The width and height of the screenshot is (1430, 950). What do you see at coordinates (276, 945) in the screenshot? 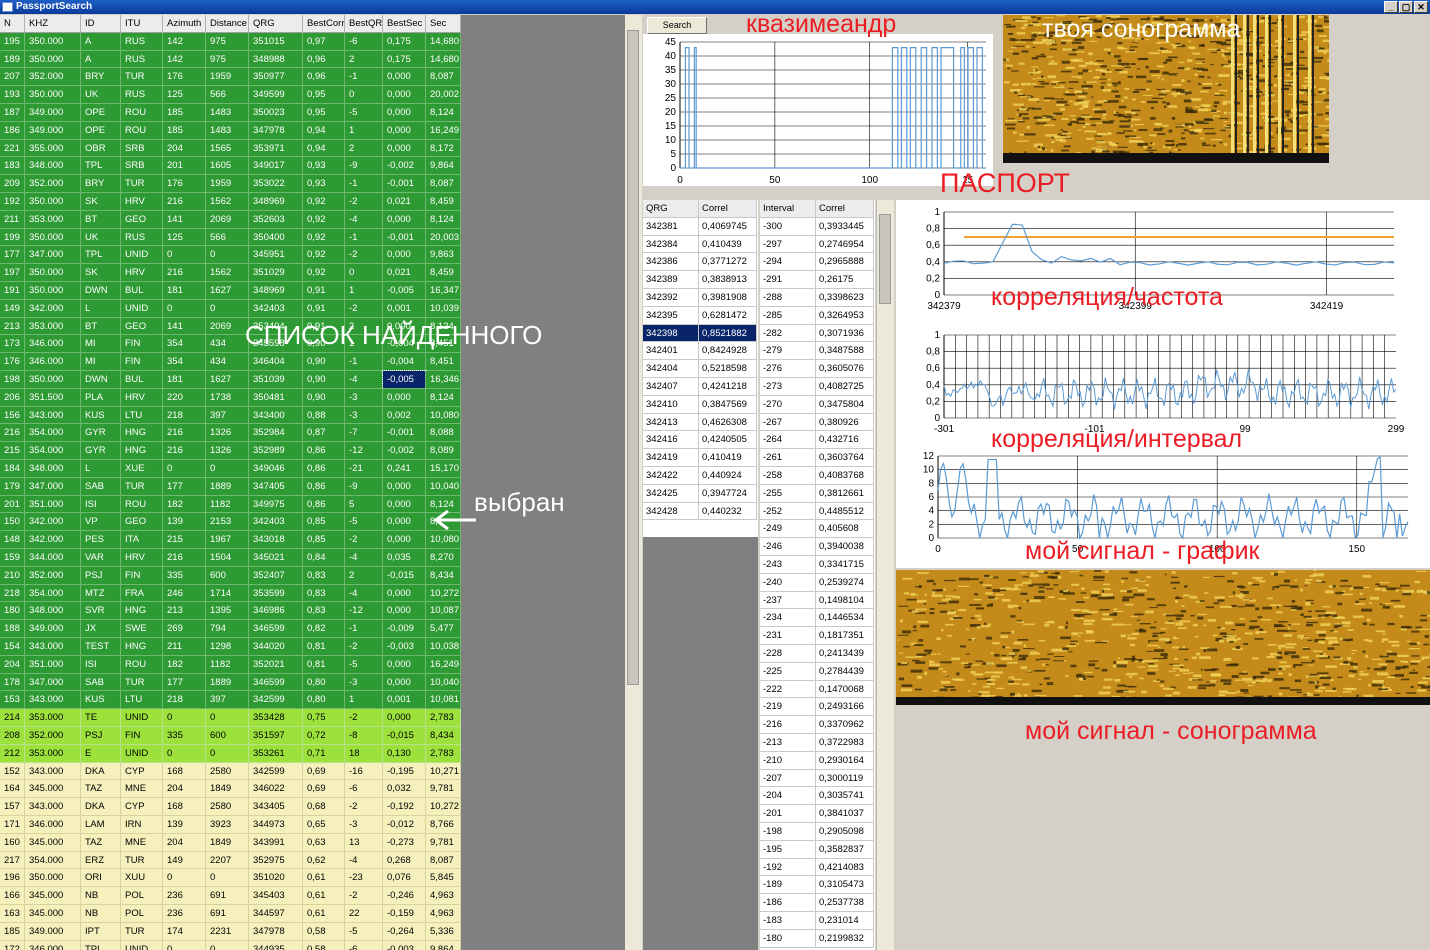
I see `table-cell: 344935` at bounding box center [276, 945].